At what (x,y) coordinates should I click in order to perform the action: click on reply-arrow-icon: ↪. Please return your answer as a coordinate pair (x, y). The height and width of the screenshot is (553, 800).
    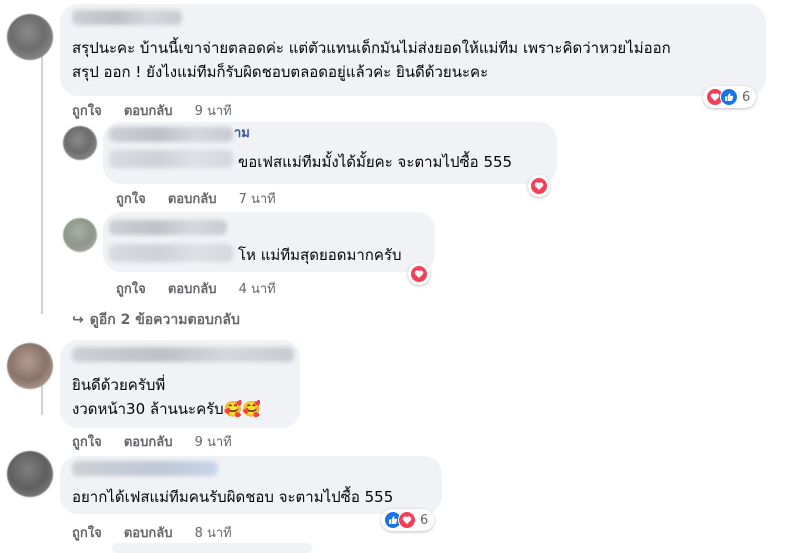
    Looking at the image, I should click on (78, 320).